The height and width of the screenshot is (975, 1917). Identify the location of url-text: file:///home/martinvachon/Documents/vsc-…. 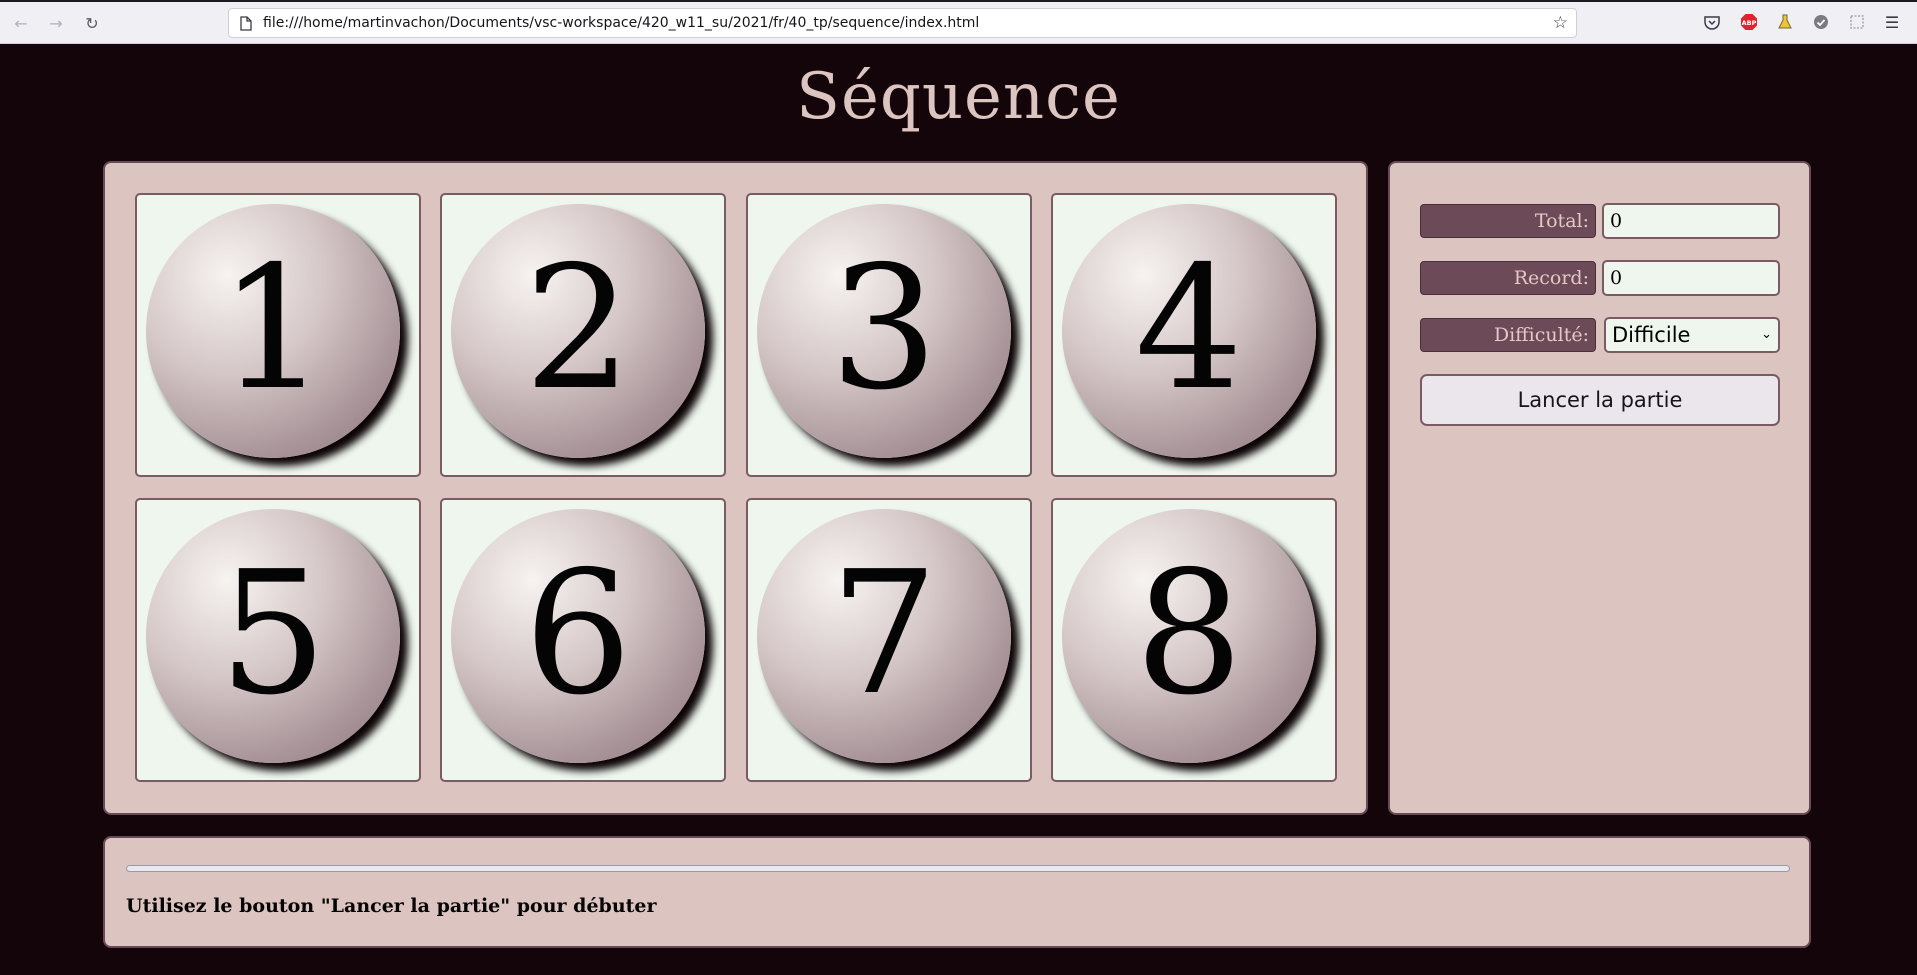
(621, 23).